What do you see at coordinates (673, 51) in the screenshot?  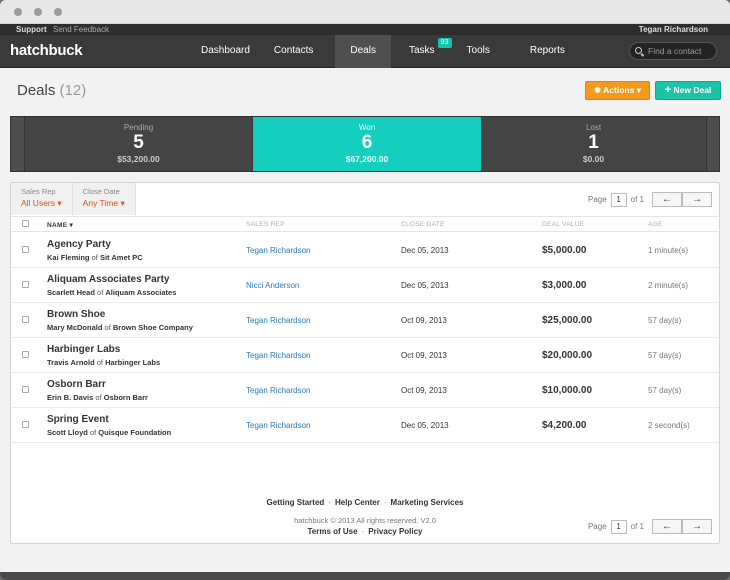 I see `contact-search-input: Find a contact` at bounding box center [673, 51].